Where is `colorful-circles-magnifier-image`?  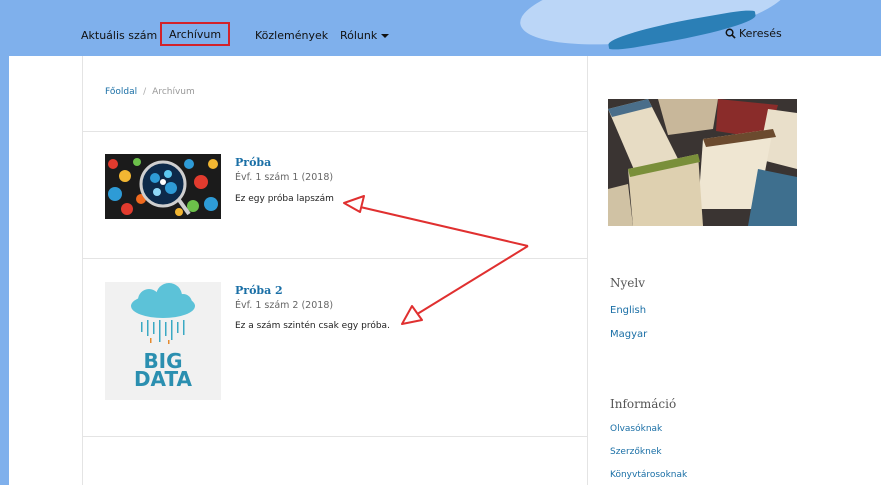
colorful-circles-magnifier-image is located at coordinates (163, 186).